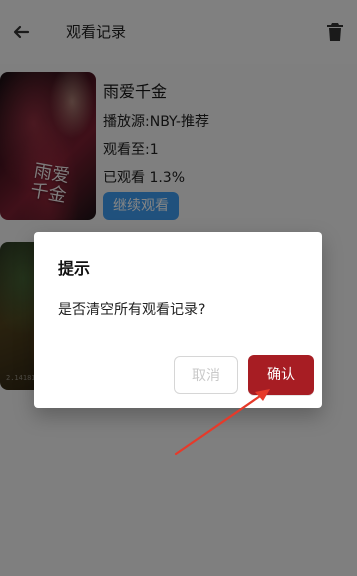  What do you see at coordinates (281, 375) in the screenshot?
I see `confirm-button: 确认` at bounding box center [281, 375].